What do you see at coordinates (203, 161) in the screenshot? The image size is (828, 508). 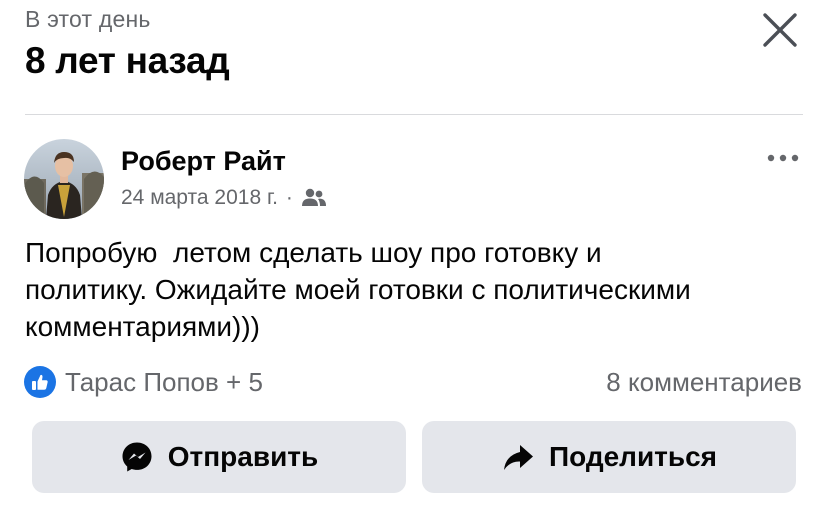 I see `author-name: Роберт Райт` at bounding box center [203, 161].